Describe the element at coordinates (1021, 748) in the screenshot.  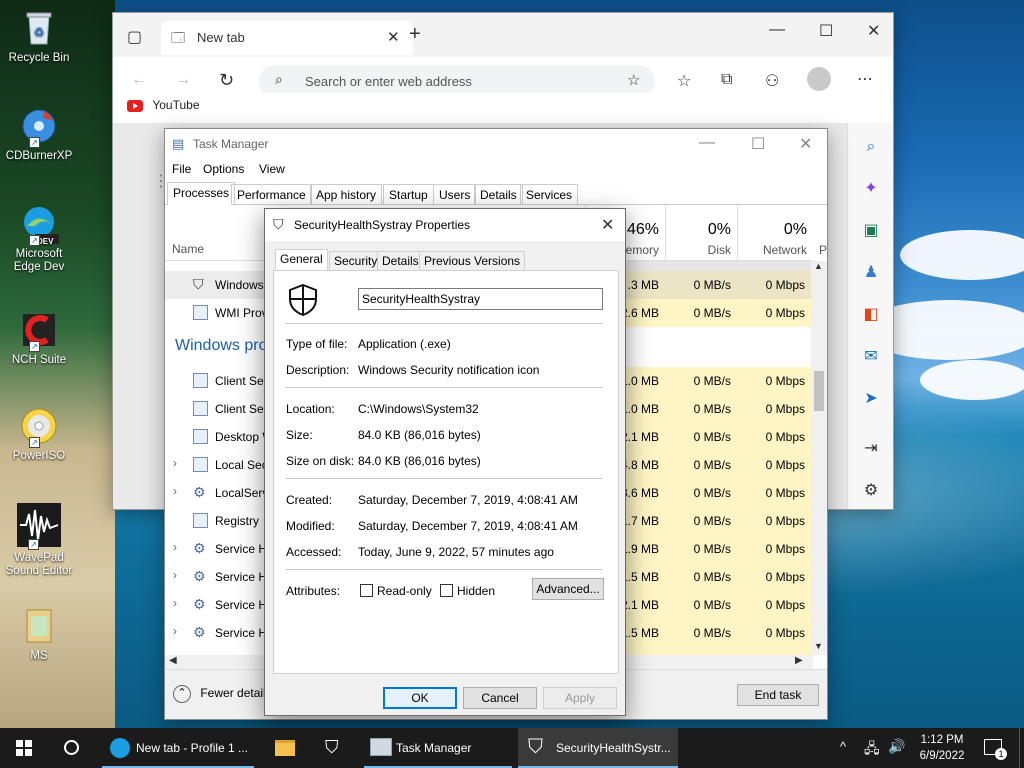
I see `show-desktop-button` at that location.